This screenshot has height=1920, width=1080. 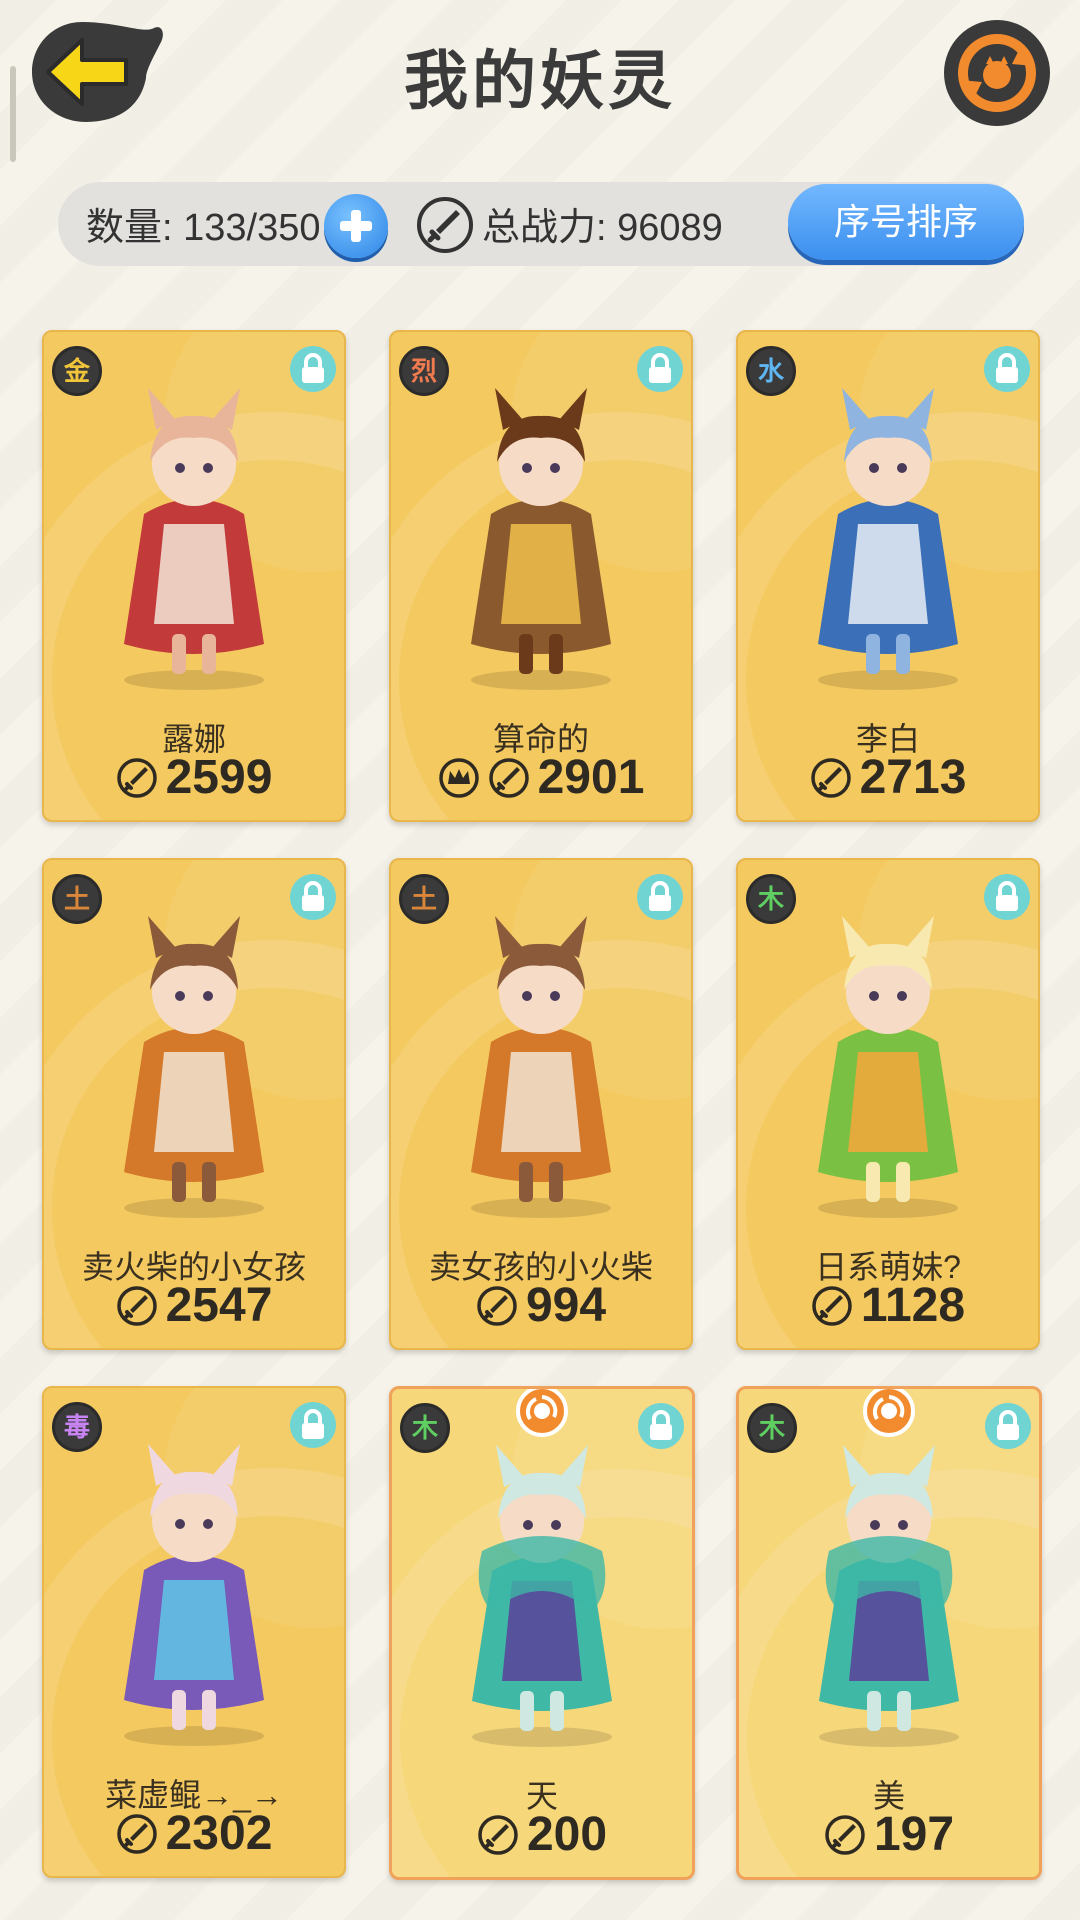 What do you see at coordinates (203, 228) in the screenshot?
I see `spirit-count: 数量: 133/350` at bounding box center [203, 228].